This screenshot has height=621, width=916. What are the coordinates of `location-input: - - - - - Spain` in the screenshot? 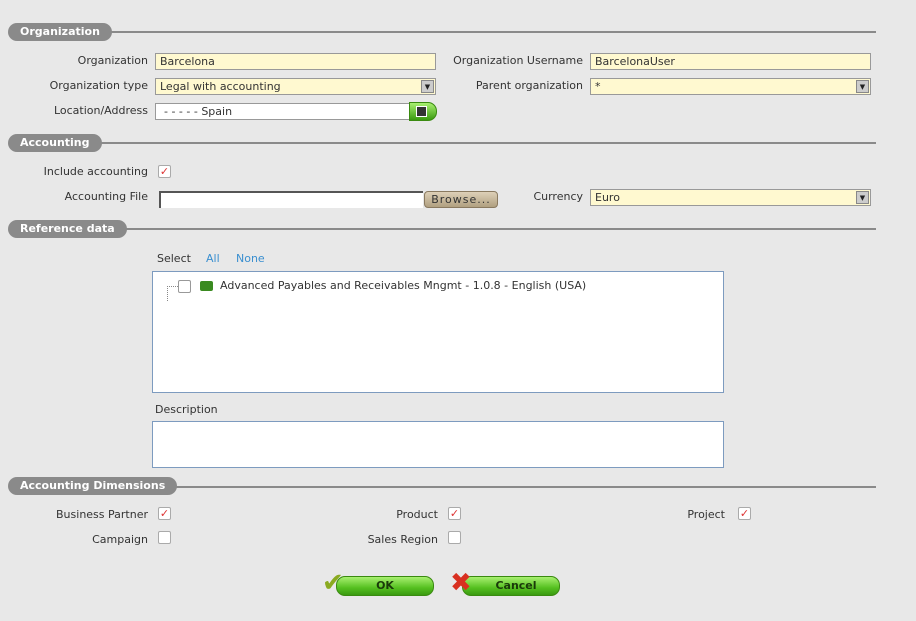 It's located at (287, 111).